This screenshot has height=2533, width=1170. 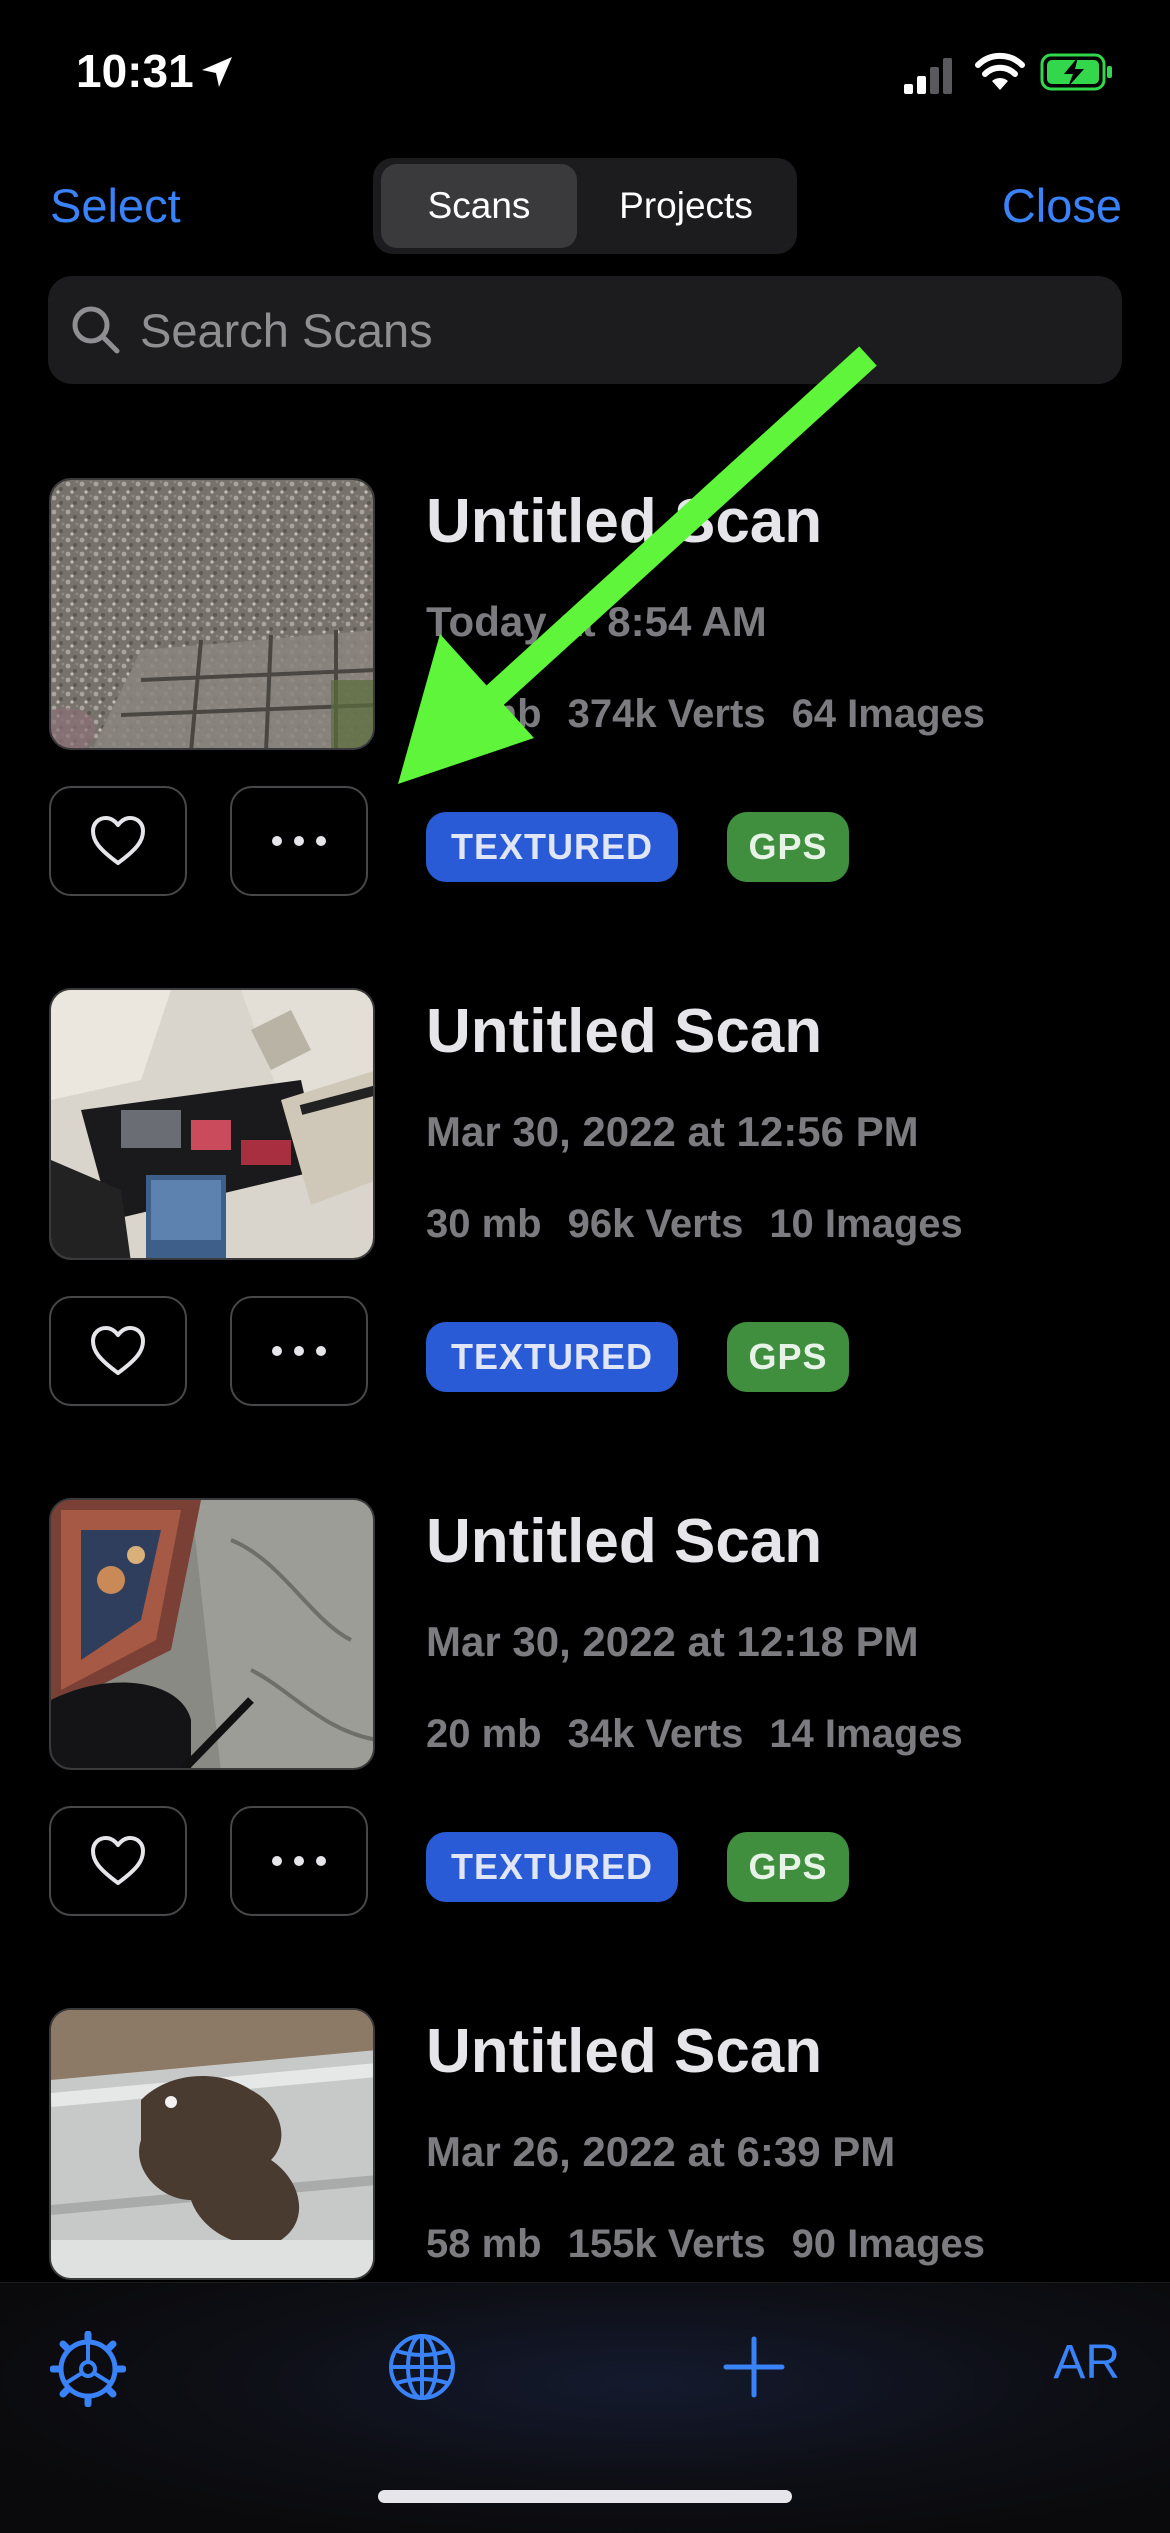 What do you see at coordinates (655, 1734) in the screenshot?
I see `scan-verts: 34k Verts` at bounding box center [655, 1734].